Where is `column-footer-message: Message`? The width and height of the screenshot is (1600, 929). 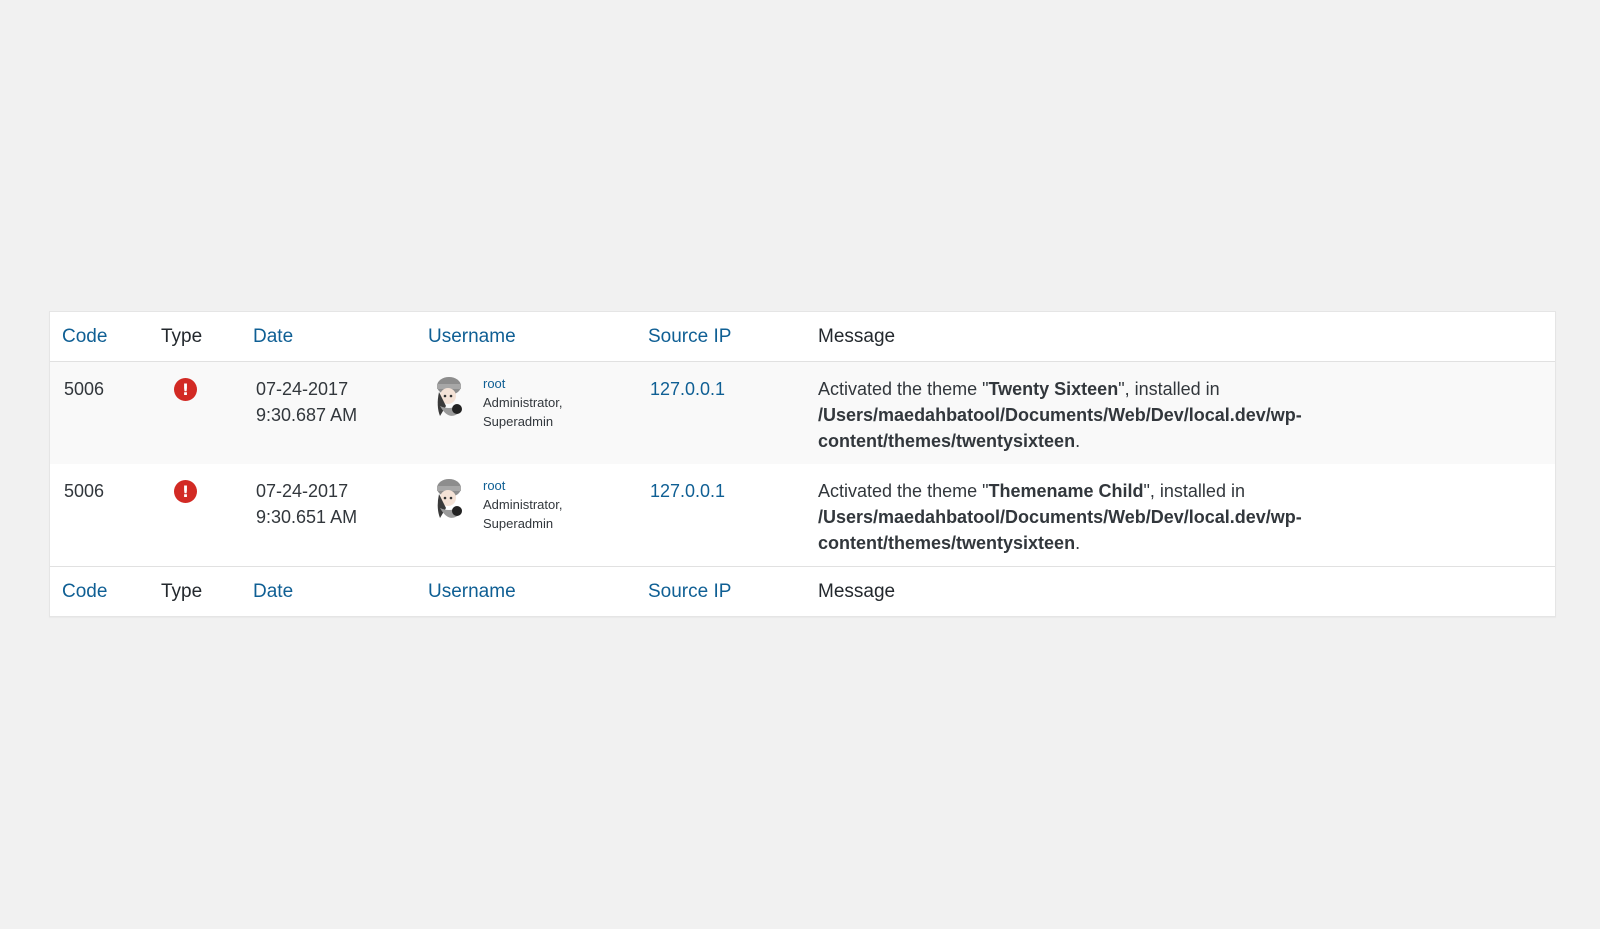 column-footer-message: Message is located at coordinates (857, 591).